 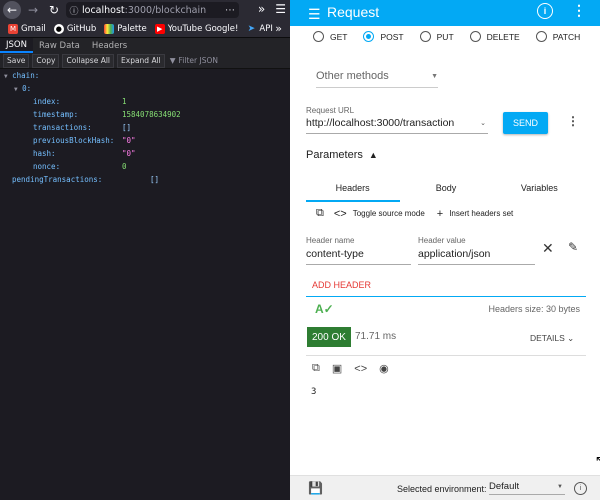 I want to click on url-path: :3000/blockchain, so click(x=165, y=10).